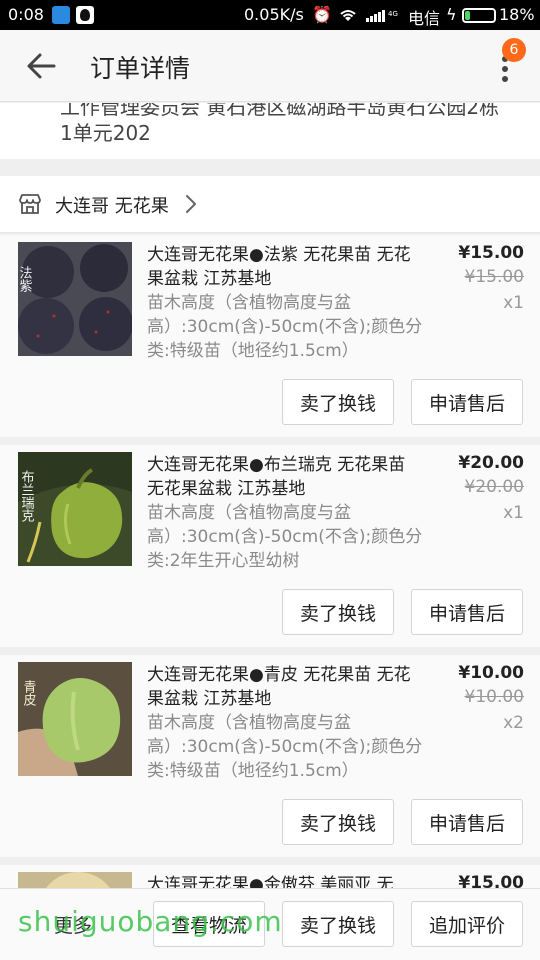  What do you see at coordinates (514, 50) in the screenshot?
I see `notification-badge: 6` at bounding box center [514, 50].